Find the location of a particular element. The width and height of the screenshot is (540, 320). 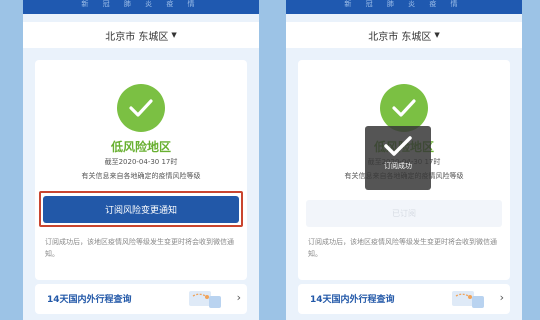

subscribed-state-button: 已订阅 is located at coordinates (404, 213).